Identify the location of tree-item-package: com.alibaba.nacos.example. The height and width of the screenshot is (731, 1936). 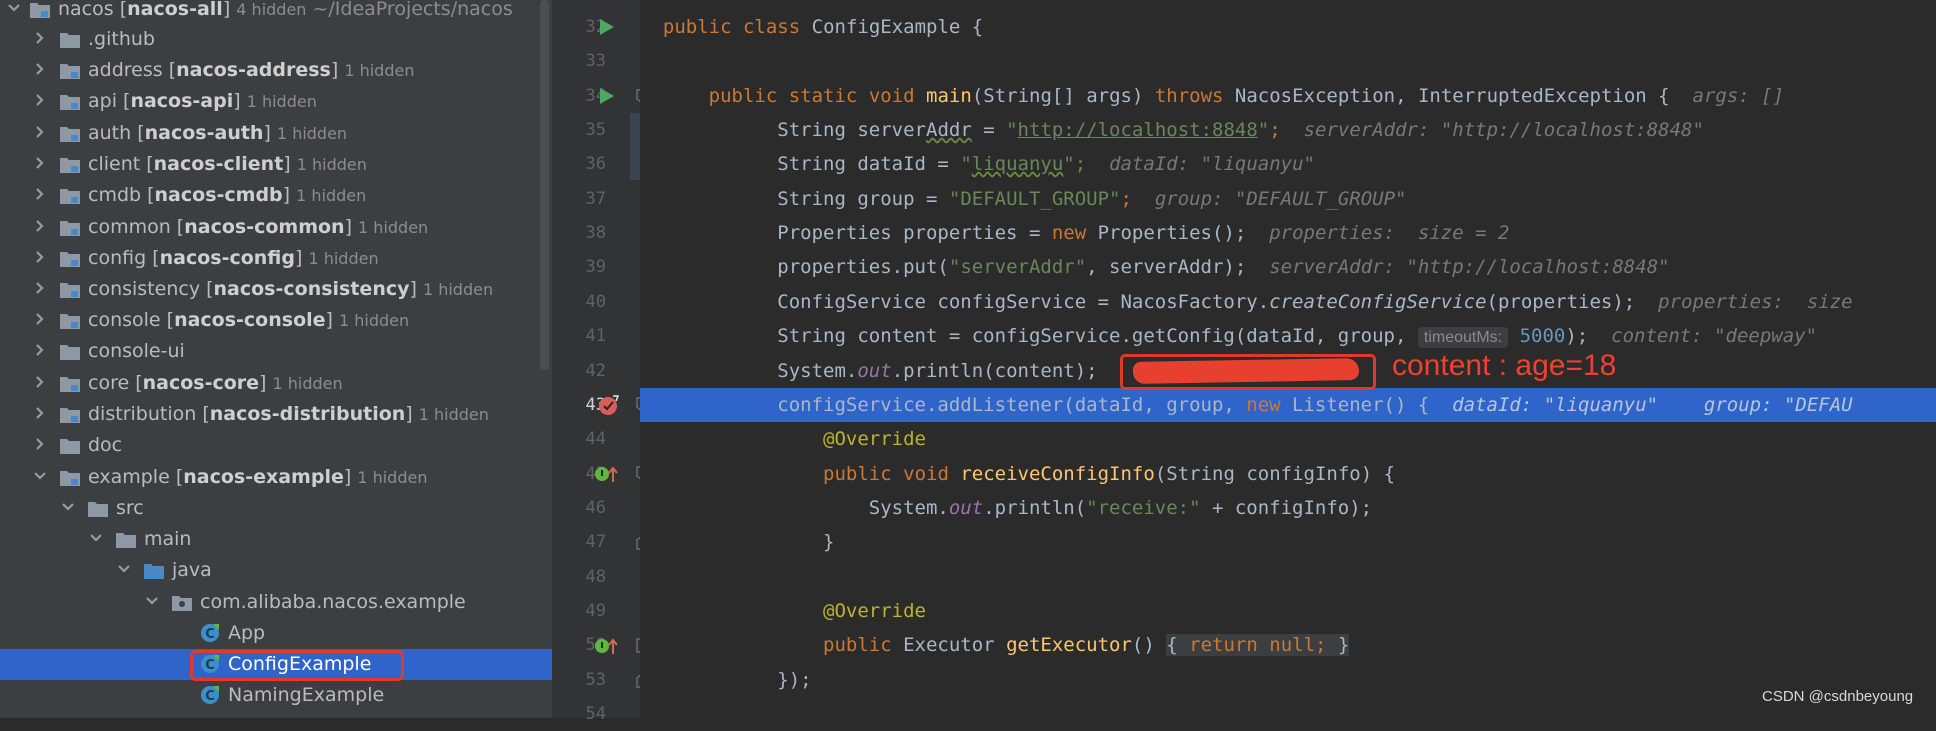
(276, 602).